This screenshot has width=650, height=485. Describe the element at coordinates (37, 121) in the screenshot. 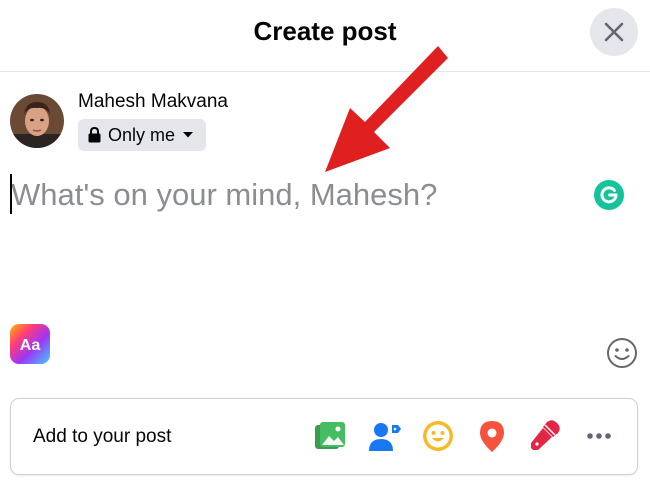

I see `avatar` at that location.